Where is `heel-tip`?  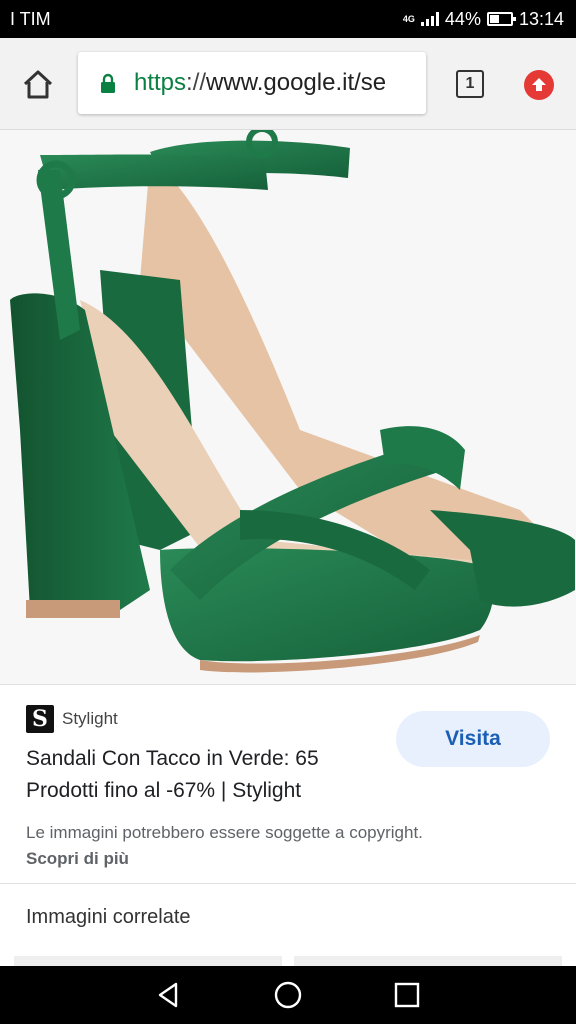 heel-tip is located at coordinates (73, 609).